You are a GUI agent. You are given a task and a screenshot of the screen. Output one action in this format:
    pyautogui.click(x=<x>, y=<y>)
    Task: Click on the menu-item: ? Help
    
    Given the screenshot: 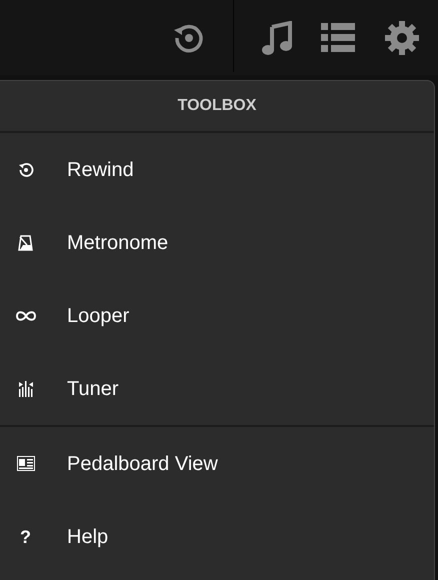 What is the action you would take?
    pyautogui.click(x=217, y=536)
    